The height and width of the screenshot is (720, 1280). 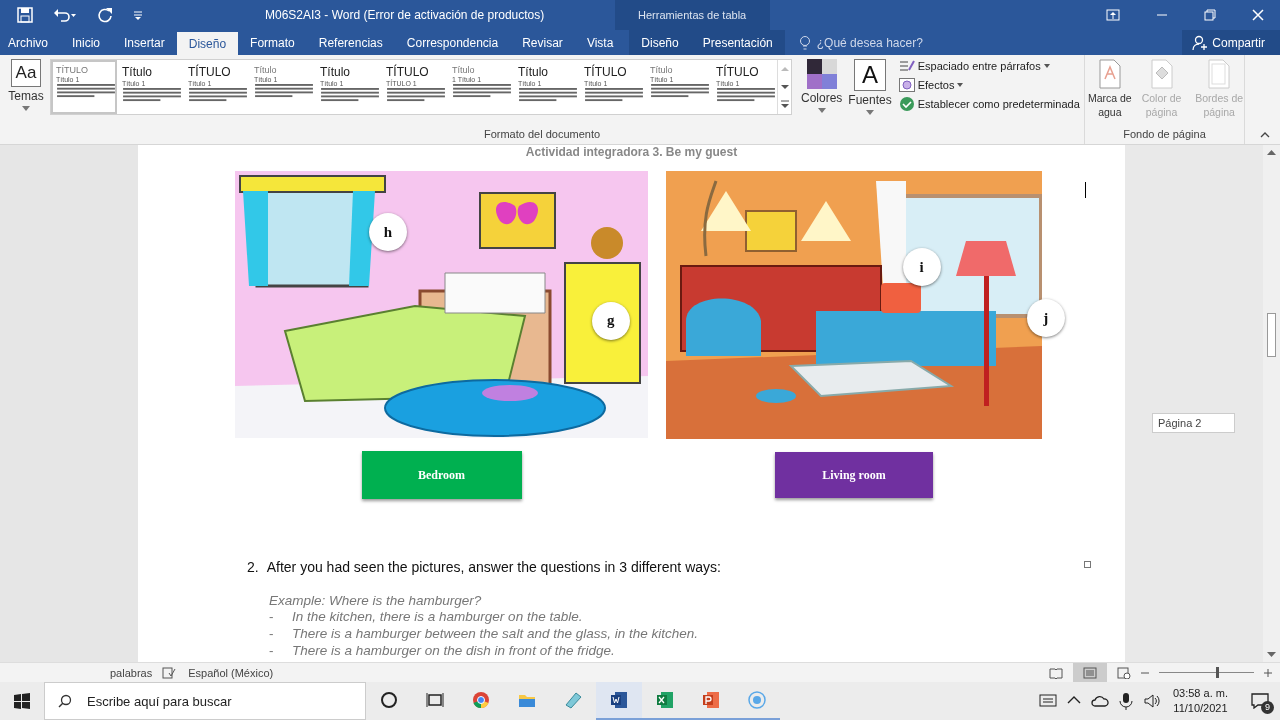 What do you see at coordinates (1161, 74) in the screenshot?
I see `page-color-icon` at bounding box center [1161, 74].